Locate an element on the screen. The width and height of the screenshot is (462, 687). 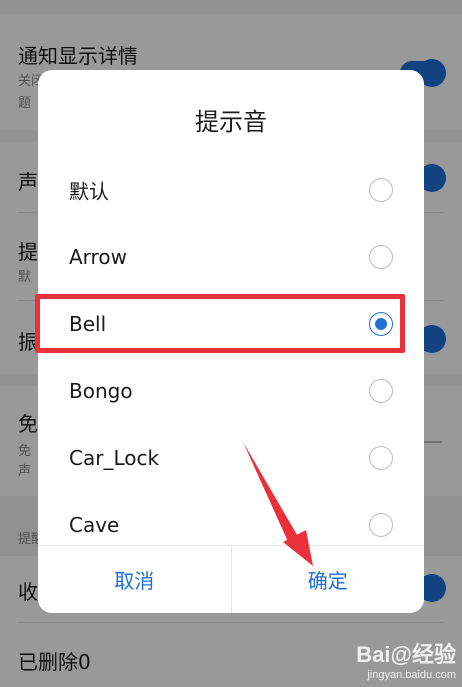
watermark-sub: jingyan.baidu.com is located at coordinates (411, 675).